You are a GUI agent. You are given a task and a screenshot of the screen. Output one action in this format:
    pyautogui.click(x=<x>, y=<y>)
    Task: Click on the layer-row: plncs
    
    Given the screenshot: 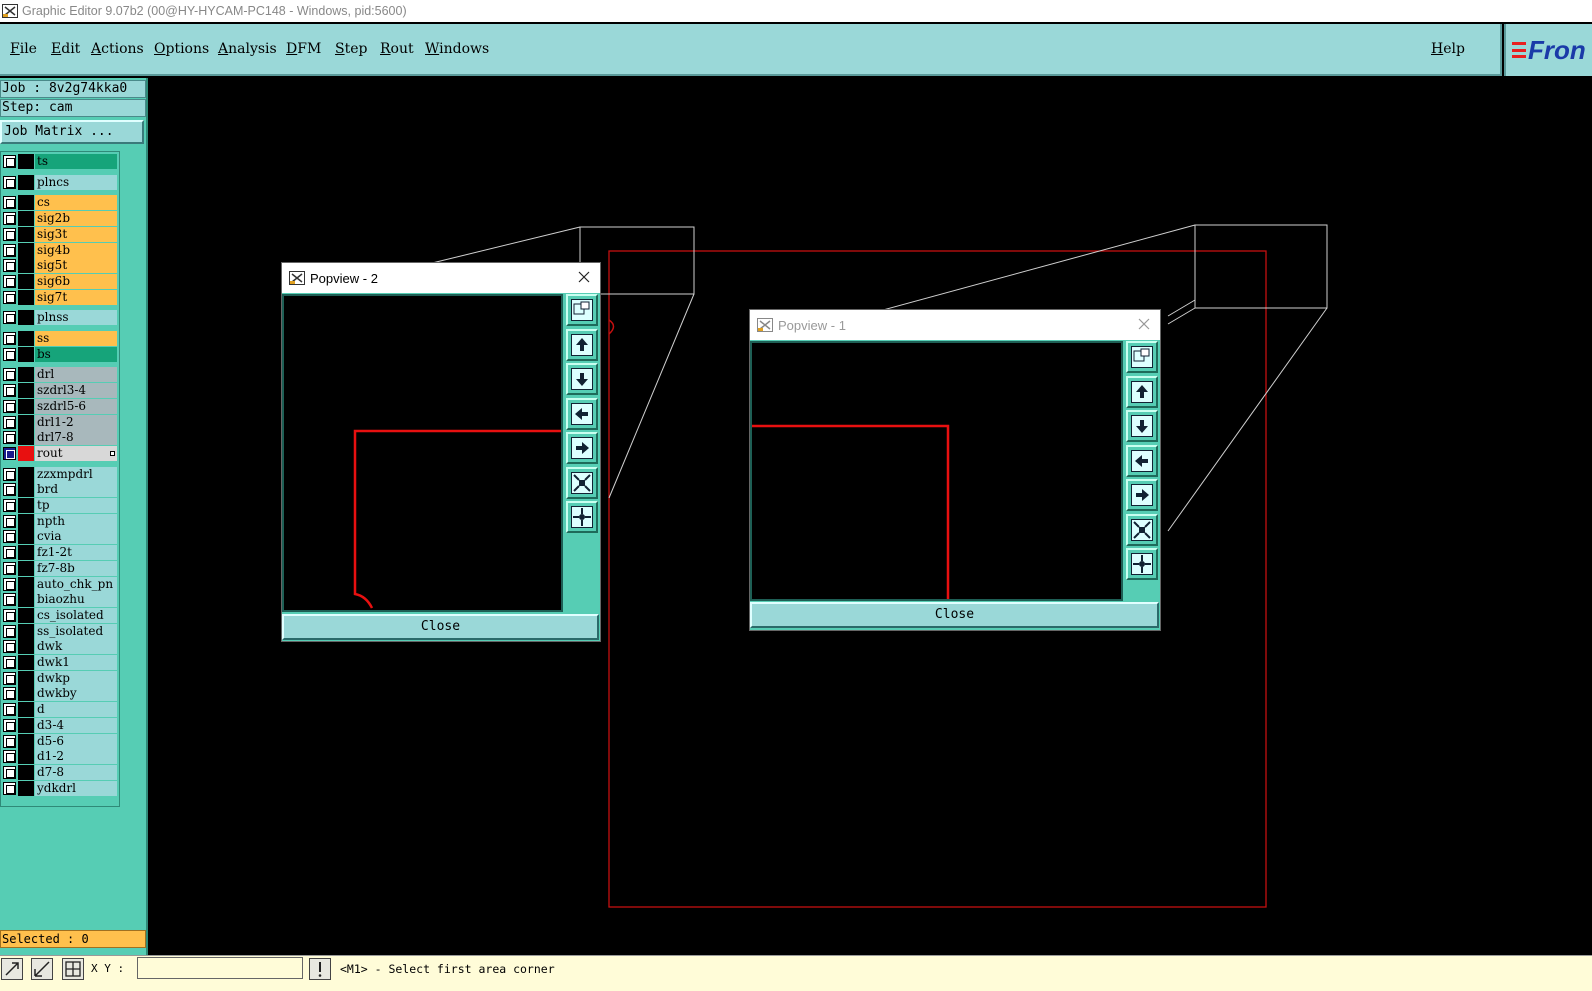 What is the action you would take?
    pyautogui.click(x=60, y=182)
    